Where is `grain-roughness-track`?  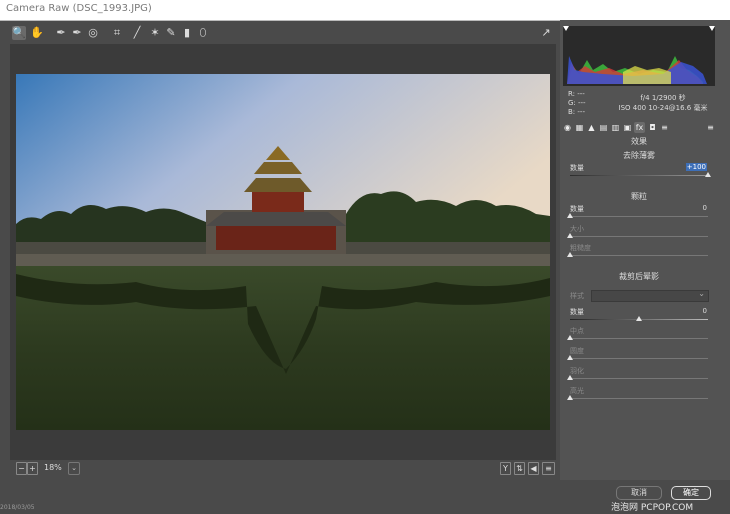
grain-roughness-track is located at coordinates (639, 255).